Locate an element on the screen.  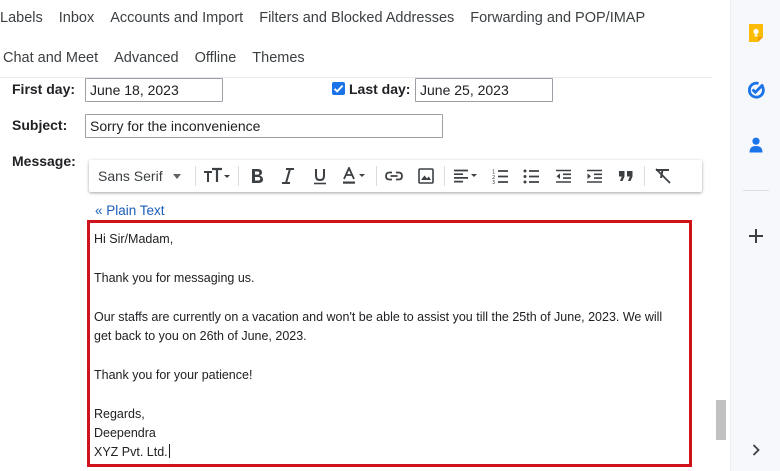
message-line: XYZ Pvt. Ltd. is located at coordinates (131, 452).